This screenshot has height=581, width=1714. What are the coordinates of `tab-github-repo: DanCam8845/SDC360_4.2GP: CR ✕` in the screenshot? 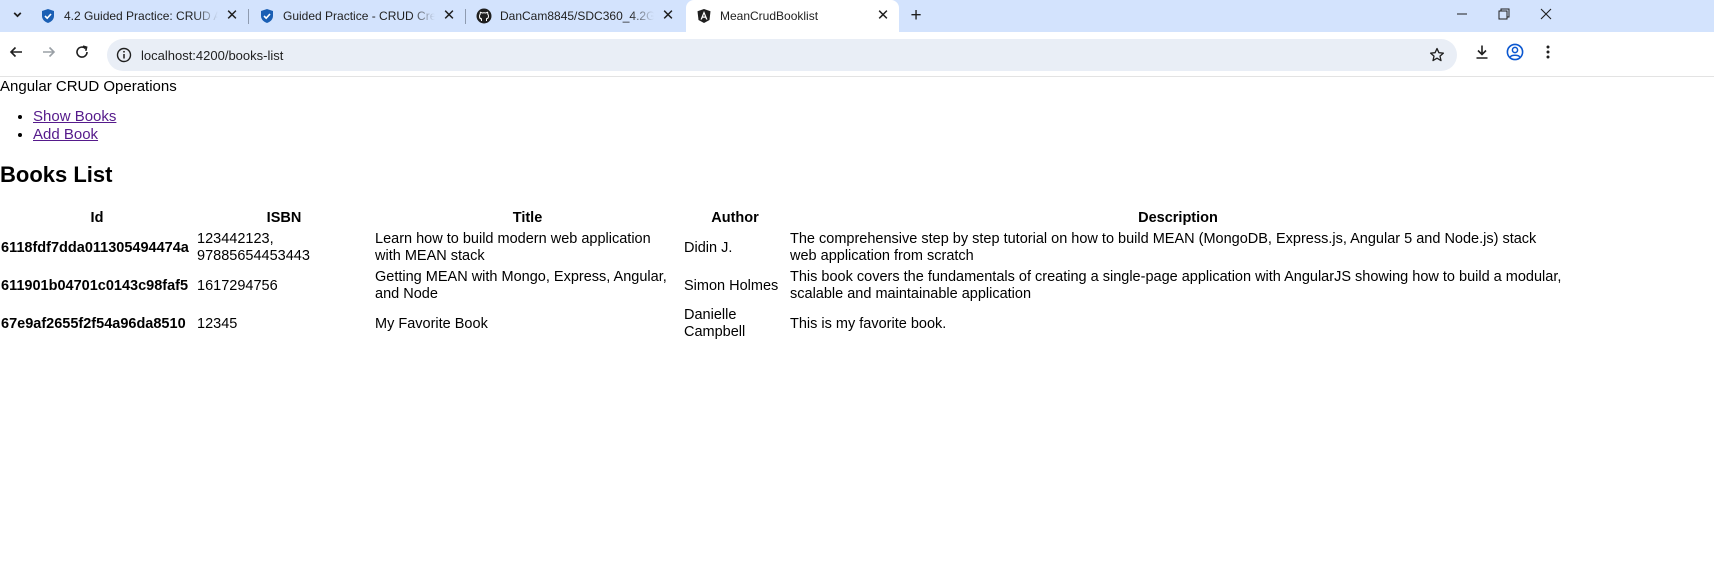 It's located at (575, 16).